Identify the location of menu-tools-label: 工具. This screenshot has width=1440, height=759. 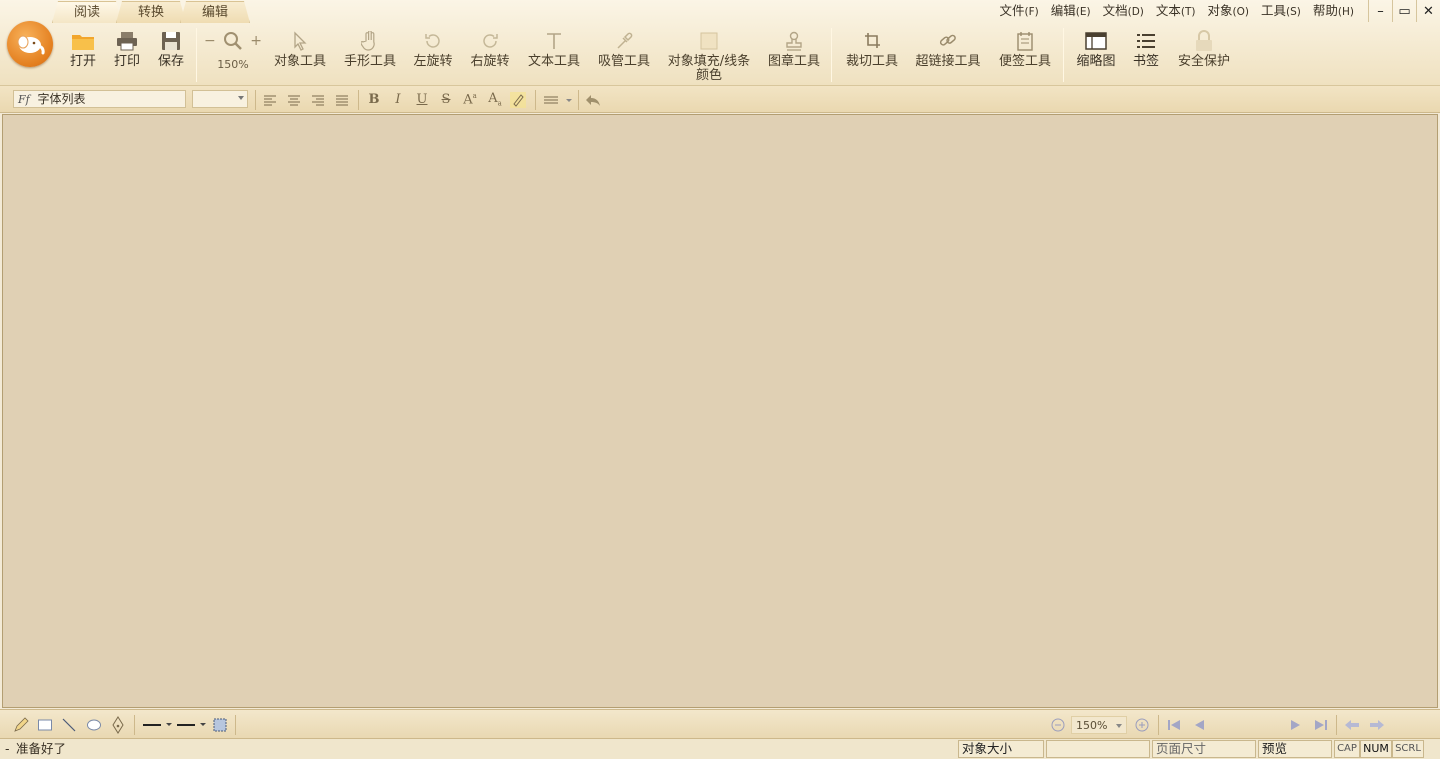
(1274, 10).